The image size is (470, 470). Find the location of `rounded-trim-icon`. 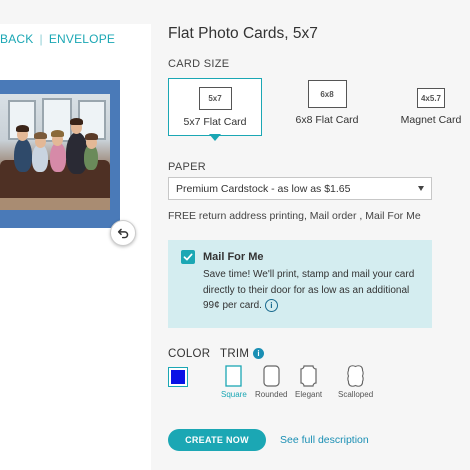

rounded-trim-icon is located at coordinates (271, 376).